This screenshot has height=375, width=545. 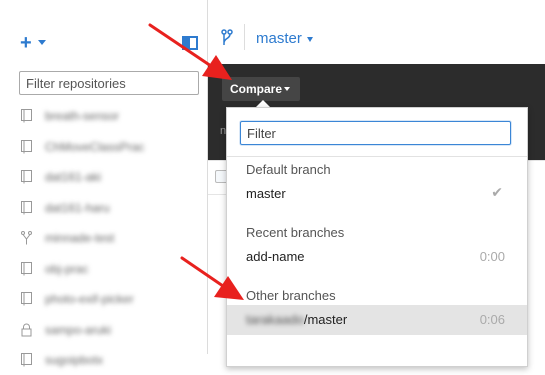 I want to click on check-icon: ✔, so click(x=497, y=192).